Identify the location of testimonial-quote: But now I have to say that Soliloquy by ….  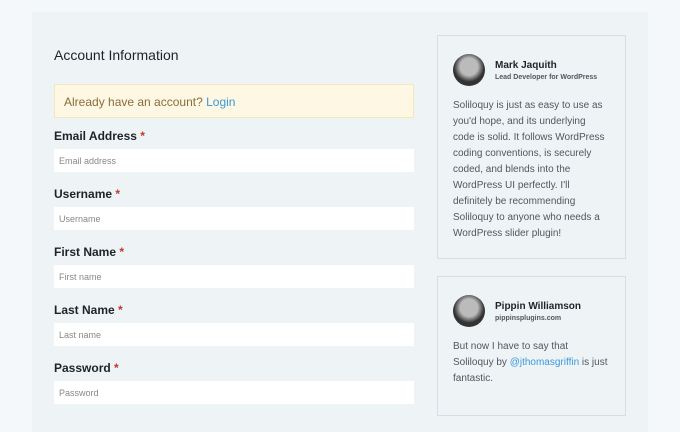
(530, 362).